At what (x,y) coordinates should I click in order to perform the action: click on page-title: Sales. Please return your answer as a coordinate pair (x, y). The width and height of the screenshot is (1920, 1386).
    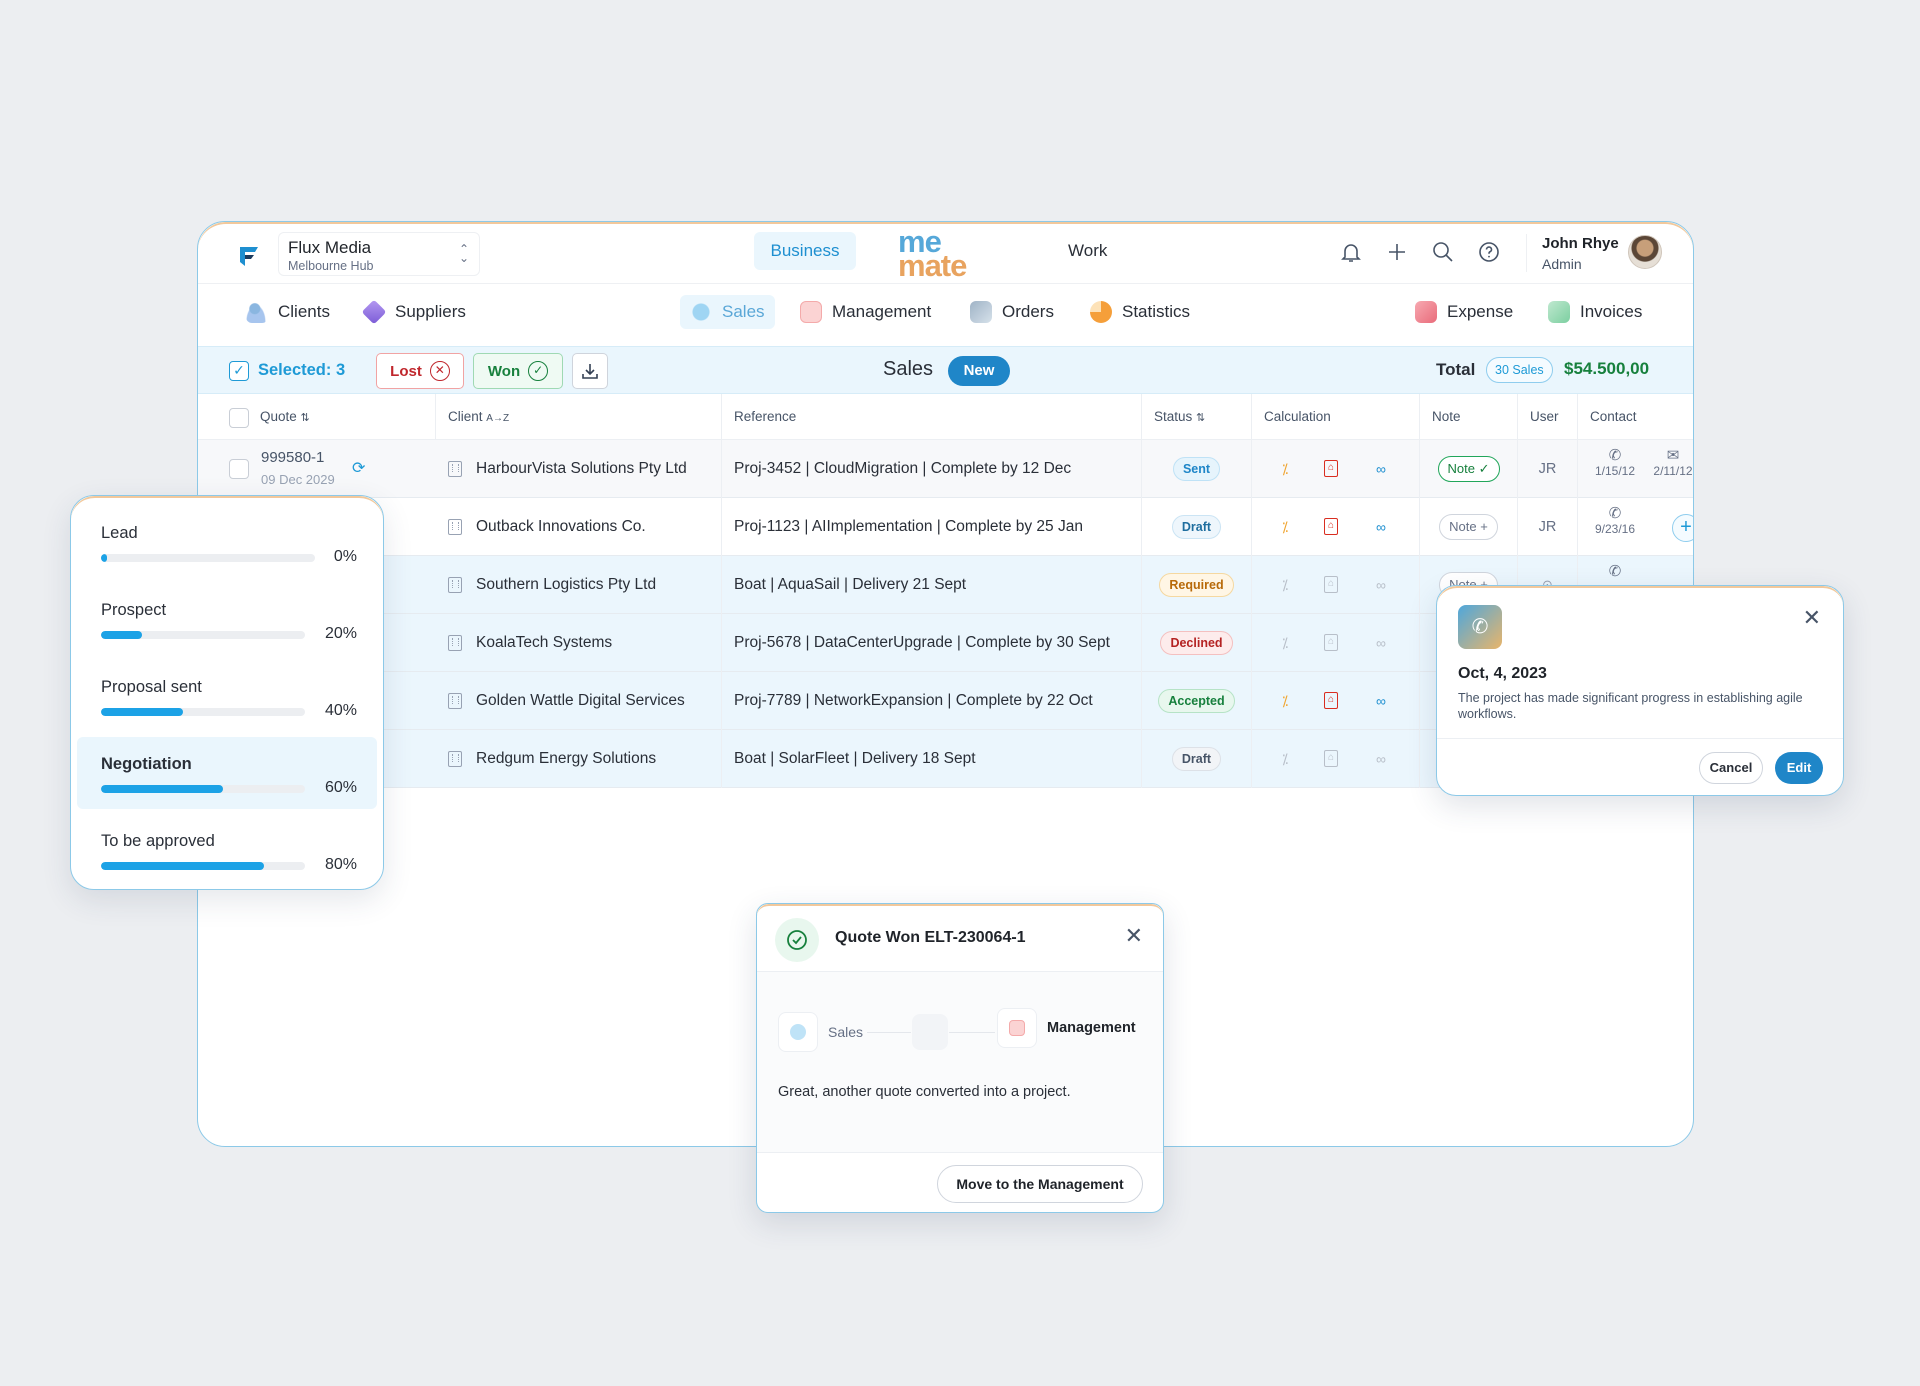
    Looking at the image, I should click on (908, 369).